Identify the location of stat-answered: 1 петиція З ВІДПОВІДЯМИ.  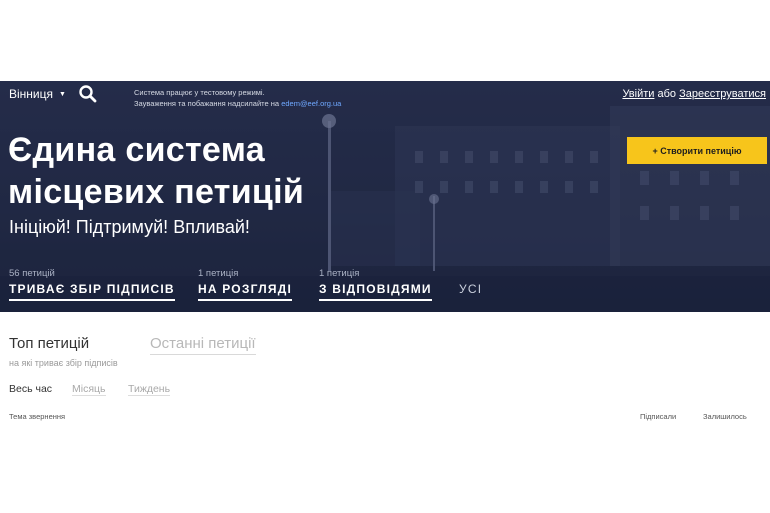
(375, 284).